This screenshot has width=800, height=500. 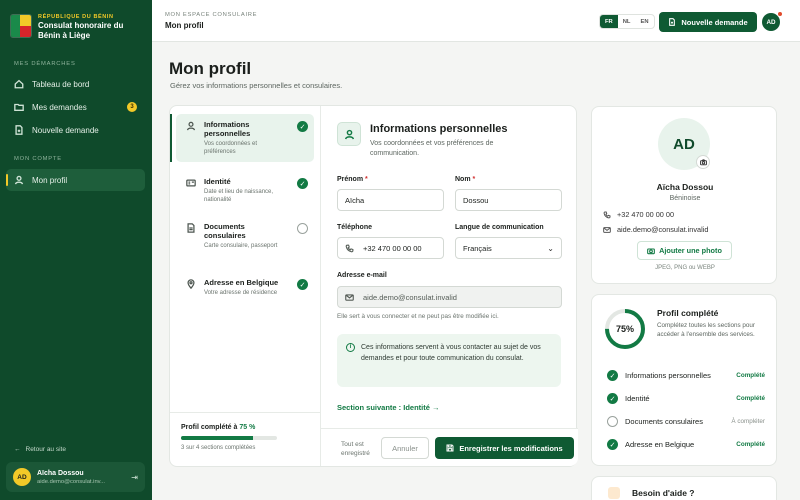 What do you see at coordinates (355, 227) in the screenshot?
I see `phone-label: Téléphone` at bounding box center [355, 227].